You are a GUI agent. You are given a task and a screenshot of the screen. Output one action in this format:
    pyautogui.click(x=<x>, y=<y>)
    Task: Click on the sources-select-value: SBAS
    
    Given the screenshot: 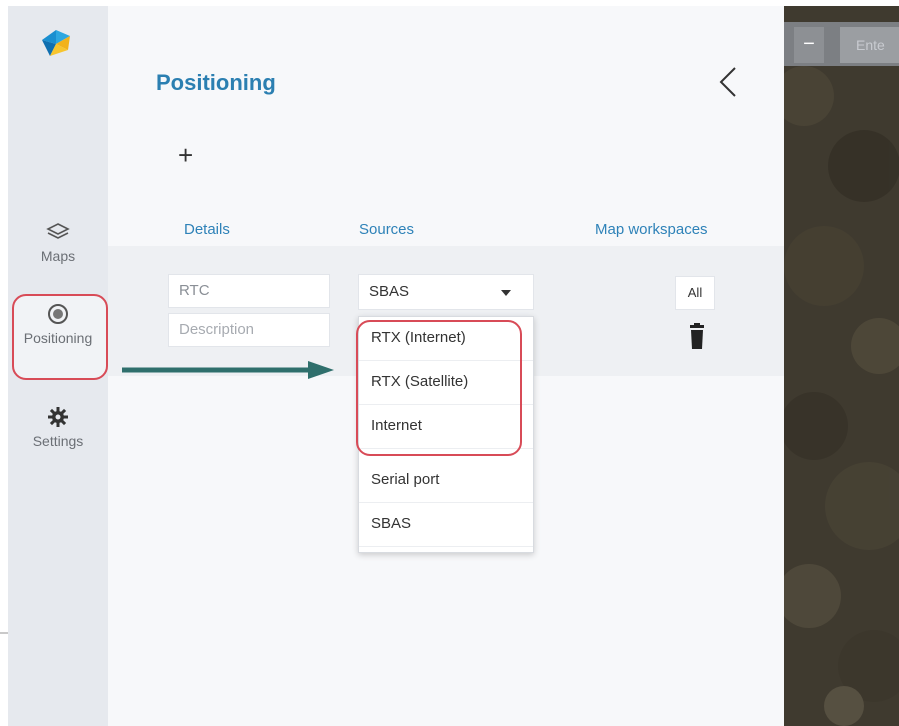 What is the action you would take?
    pyautogui.click(x=389, y=291)
    